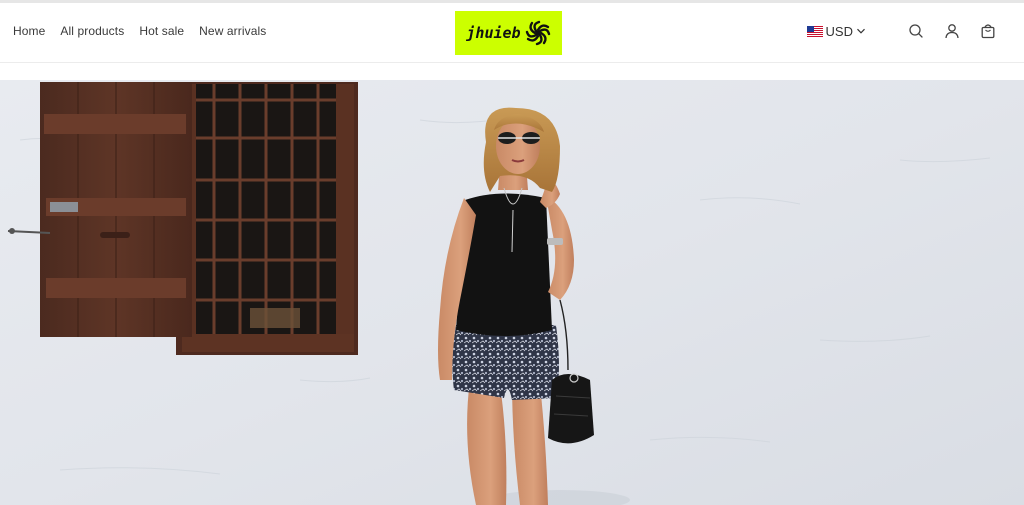 This screenshot has width=1024, height=505. Describe the element at coordinates (29, 31) in the screenshot. I see `nav-home-link: Home` at that location.